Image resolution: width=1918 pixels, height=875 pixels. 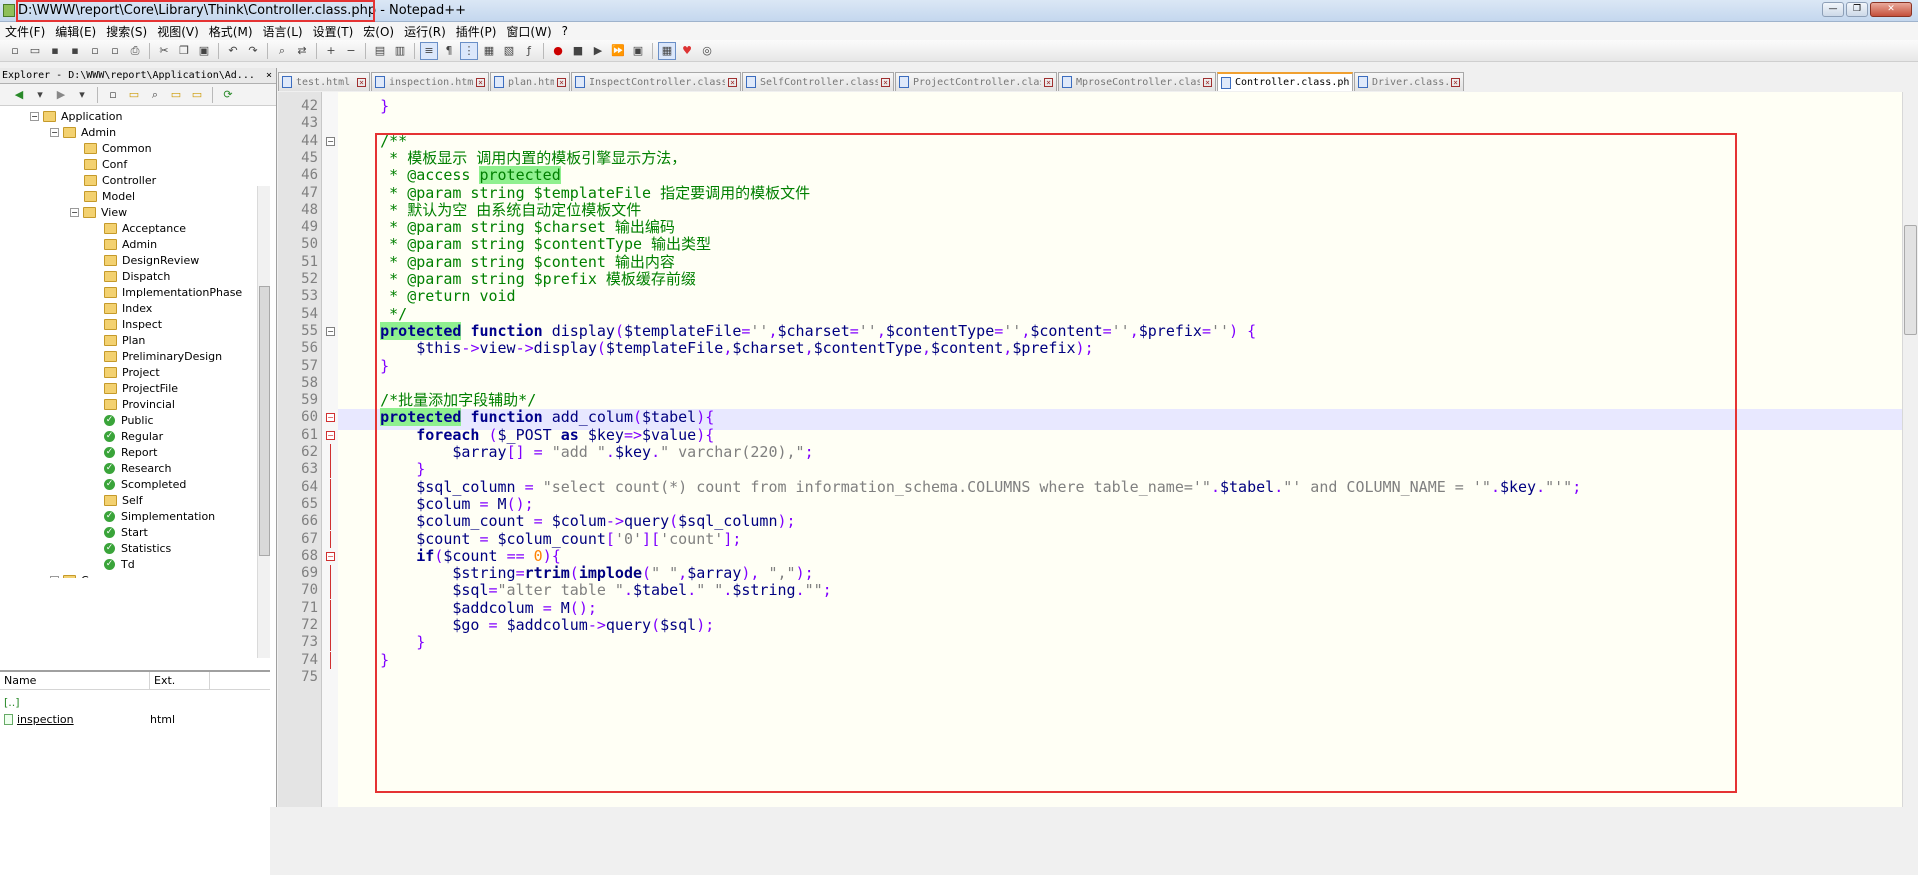 What do you see at coordinates (976, 81) in the screenshot?
I see `tab-projectcontroller-class-php: ProjectController.class.php×` at bounding box center [976, 81].